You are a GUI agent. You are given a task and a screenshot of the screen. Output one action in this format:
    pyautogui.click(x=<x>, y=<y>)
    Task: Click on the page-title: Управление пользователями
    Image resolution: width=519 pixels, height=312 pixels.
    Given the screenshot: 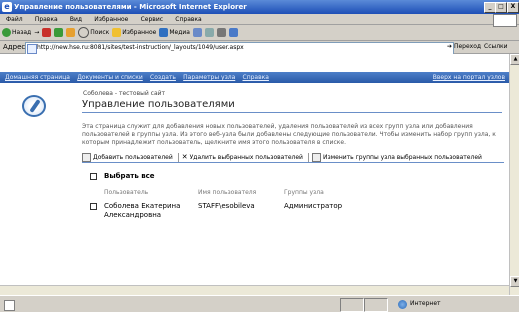 What is the action you would take?
    pyautogui.click(x=158, y=104)
    